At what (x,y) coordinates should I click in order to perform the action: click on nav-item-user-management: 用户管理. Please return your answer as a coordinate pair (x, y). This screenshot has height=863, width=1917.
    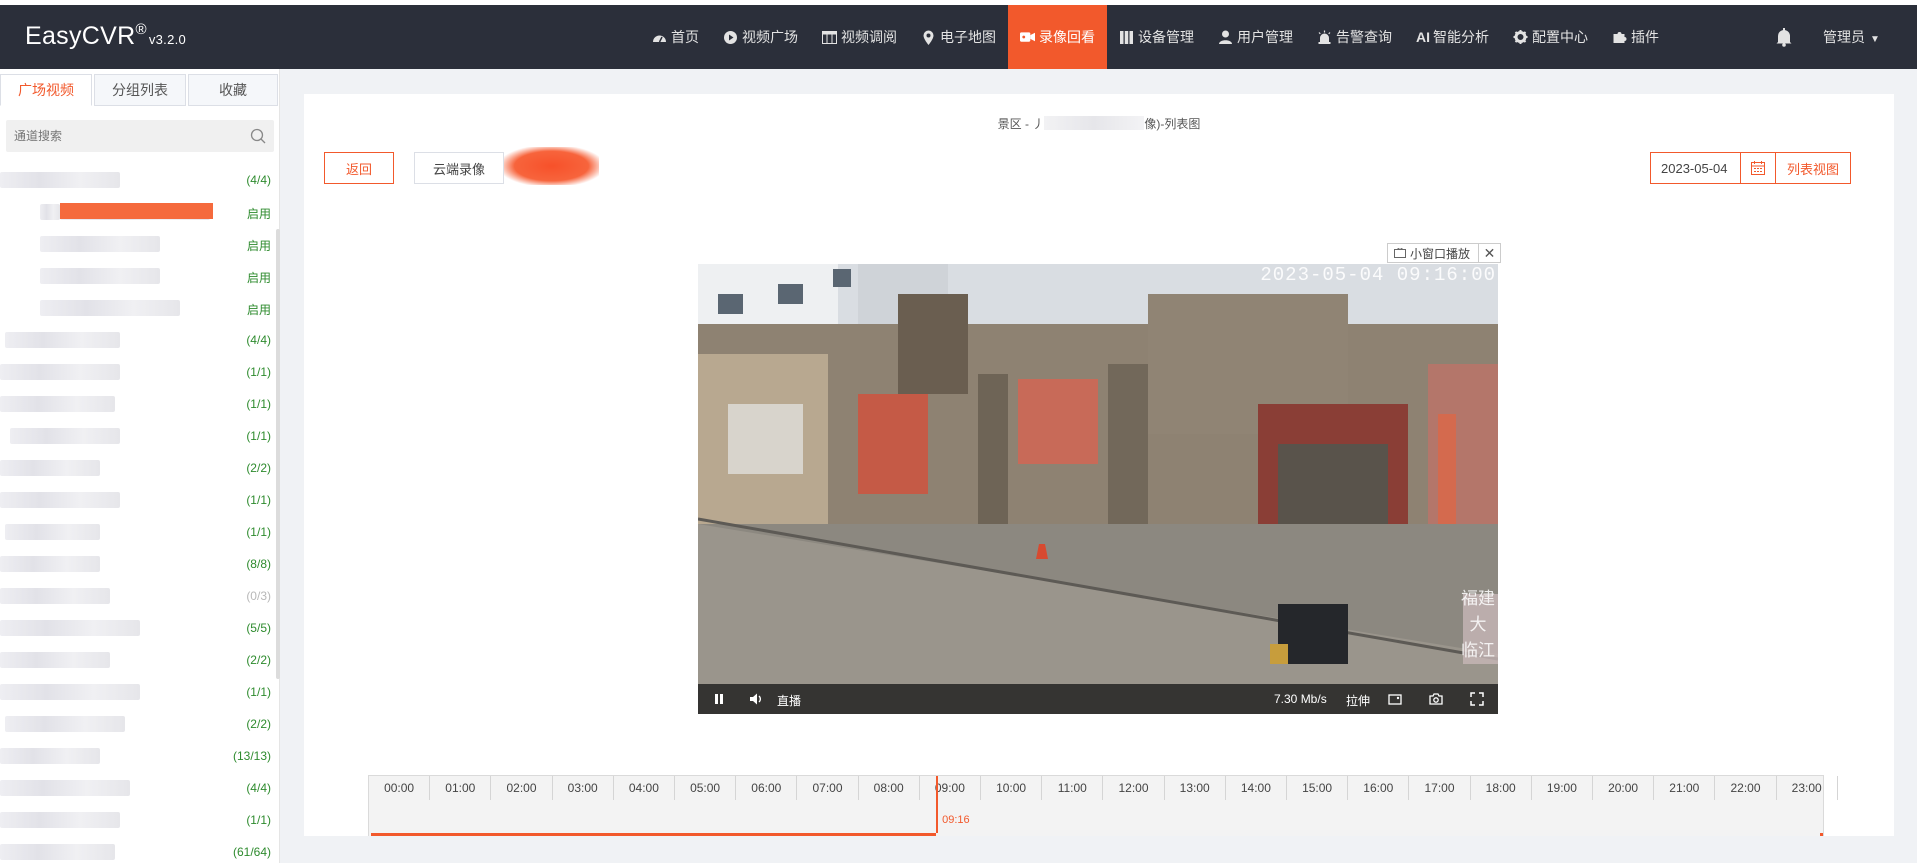
    Looking at the image, I should click on (1255, 37).